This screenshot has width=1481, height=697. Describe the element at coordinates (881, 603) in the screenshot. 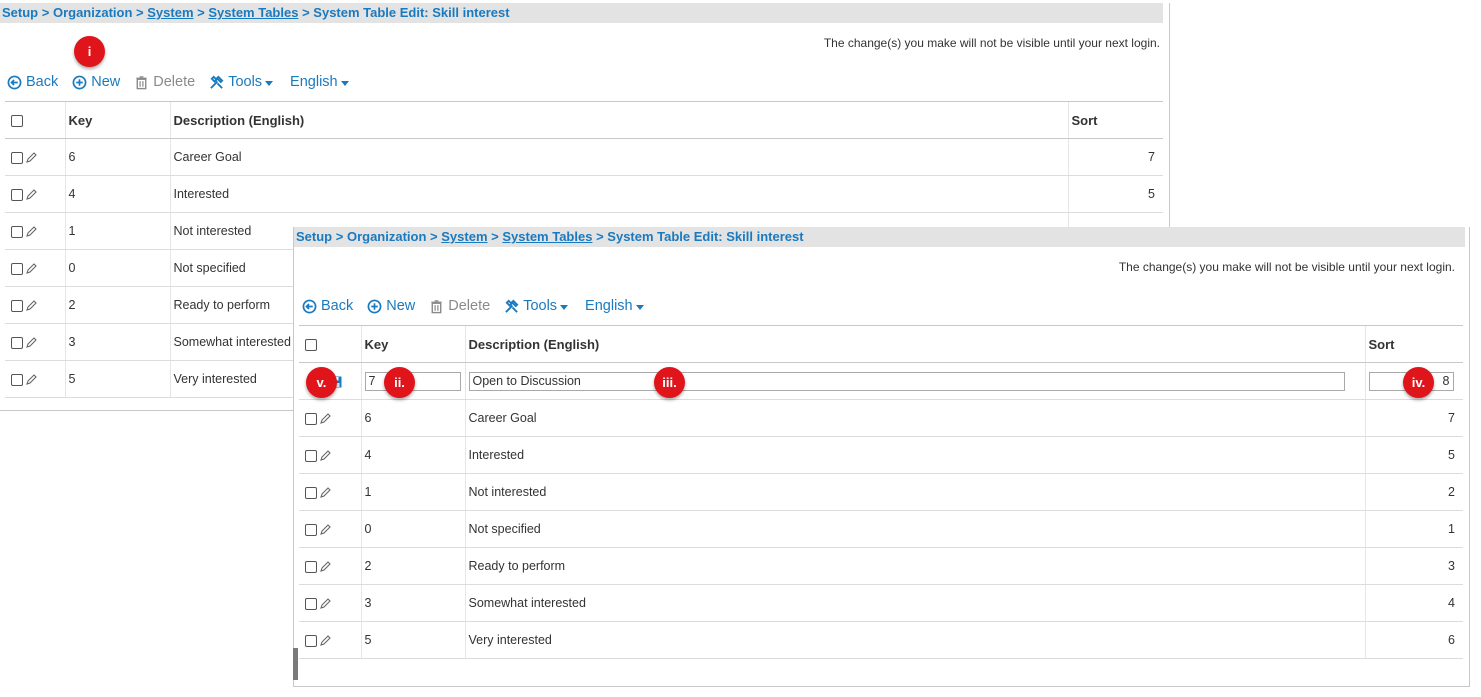

I see `table-row: 3 Somewhat interested 4` at that location.